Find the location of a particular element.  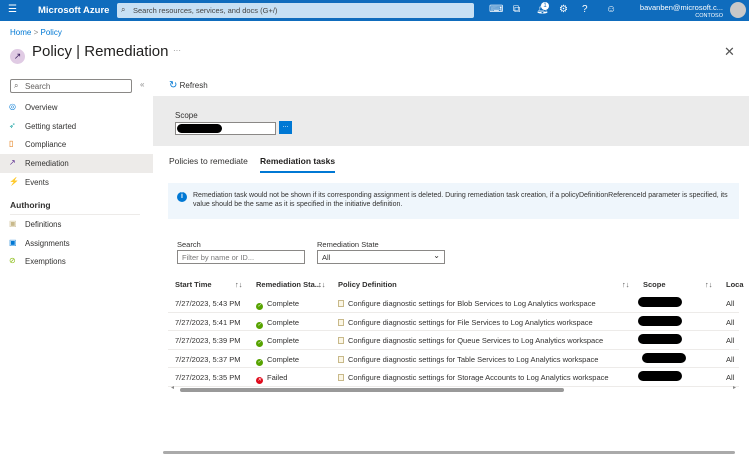

sidebar-item-compliance: ▯ Compliance is located at coordinates (76, 144).